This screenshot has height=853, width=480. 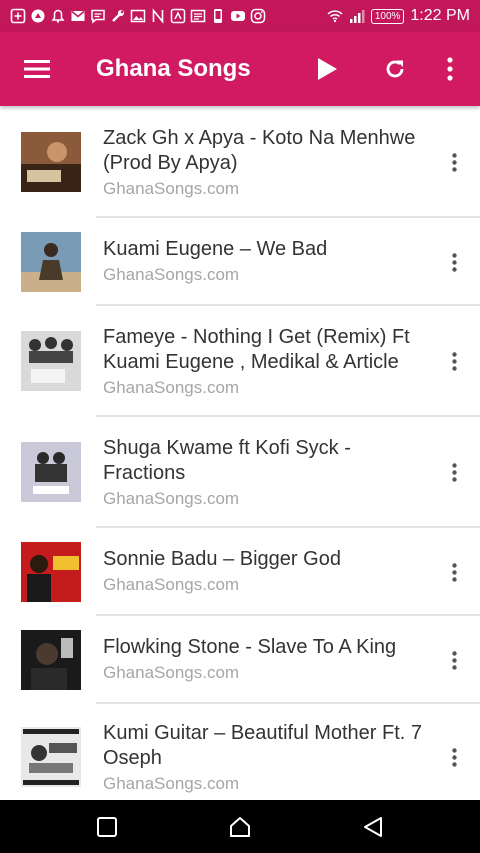 I want to click on overflow-menu-button, so click(x=450, y=69).